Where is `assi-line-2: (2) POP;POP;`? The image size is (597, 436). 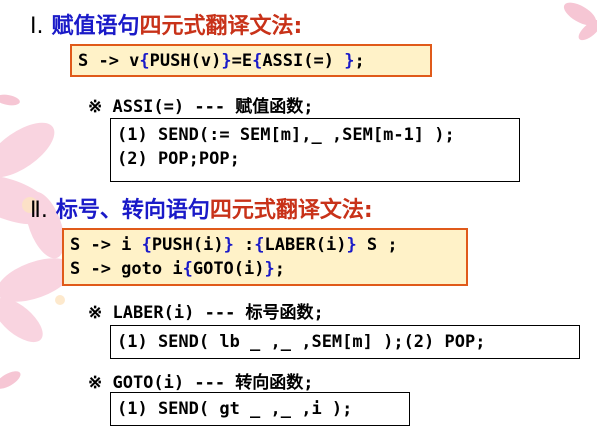
assi-line-2: (2) POP;POP; is located at coordinates (178, 159).